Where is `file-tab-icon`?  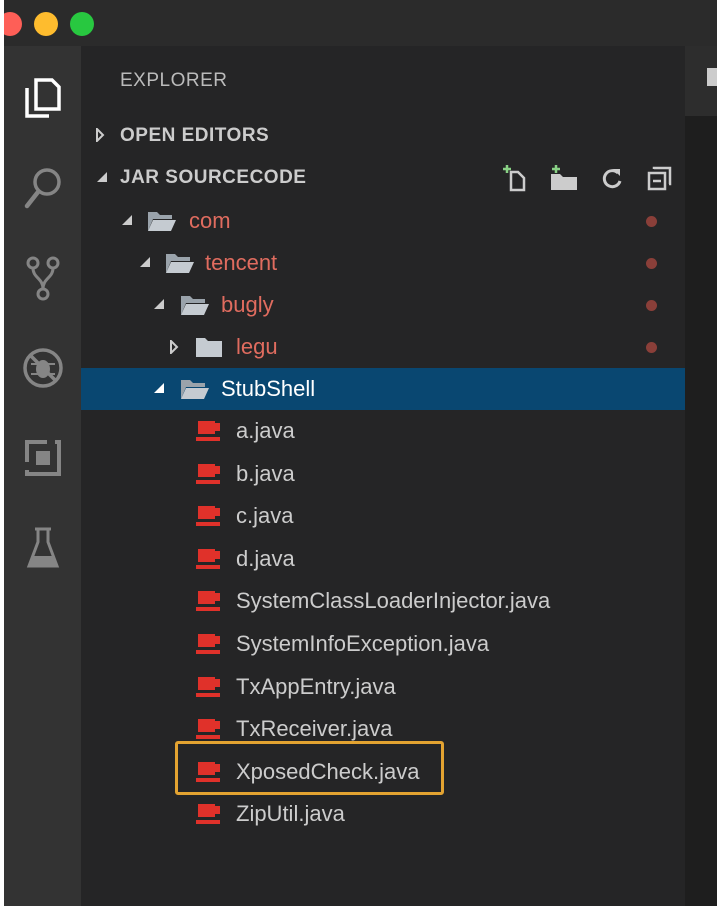
file-tab-icon is located at coordinates (712, 77).